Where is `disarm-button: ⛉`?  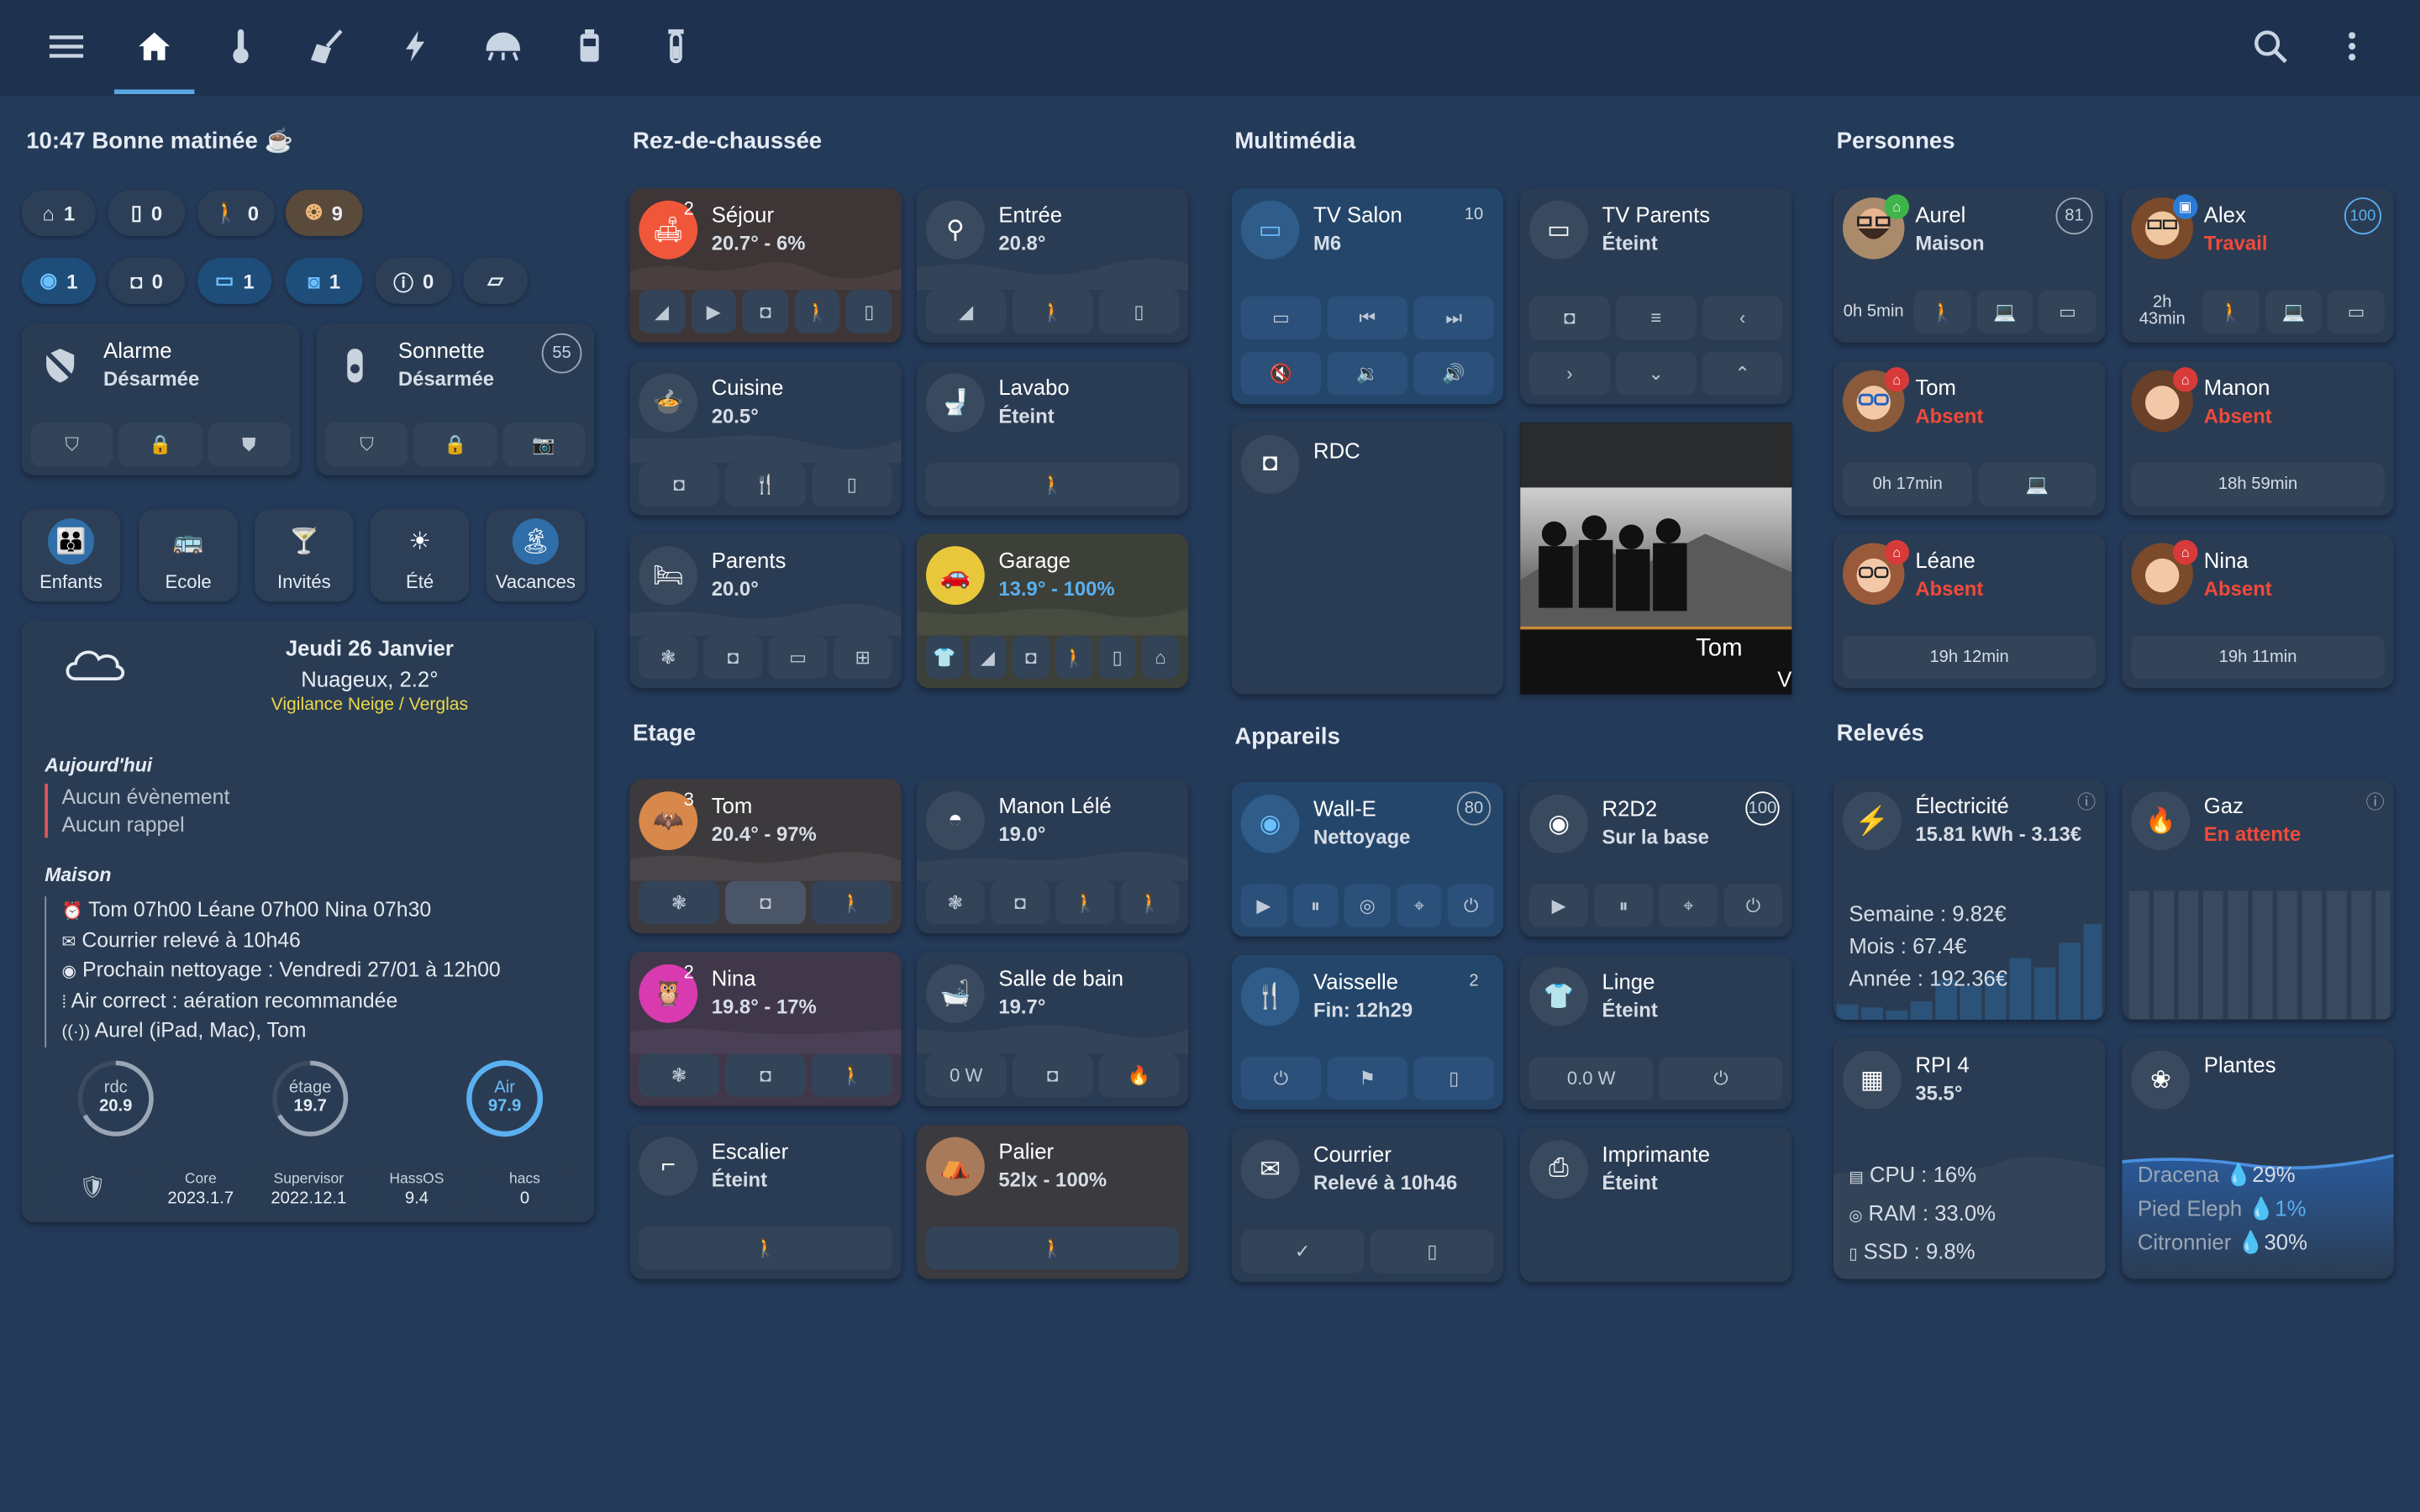 disarm-button: ⛉ is located at coordinates (71, 444).